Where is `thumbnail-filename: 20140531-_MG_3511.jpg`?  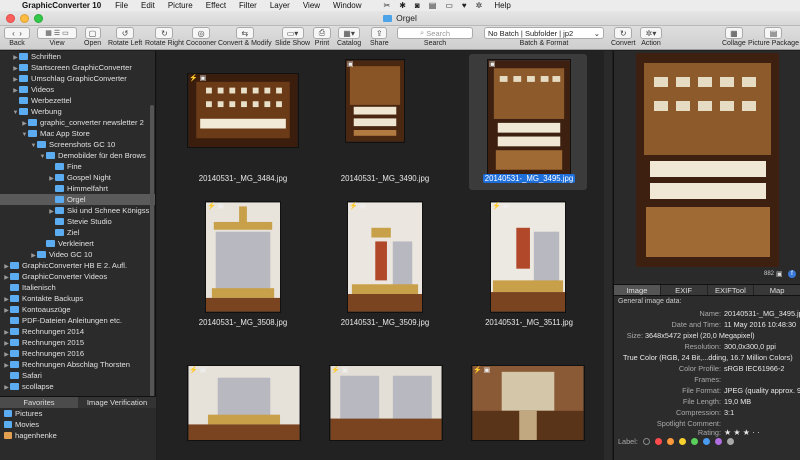
thumbnail-filename: 20140531-_MG_3511.jpg is located at coordinates (529, 322).